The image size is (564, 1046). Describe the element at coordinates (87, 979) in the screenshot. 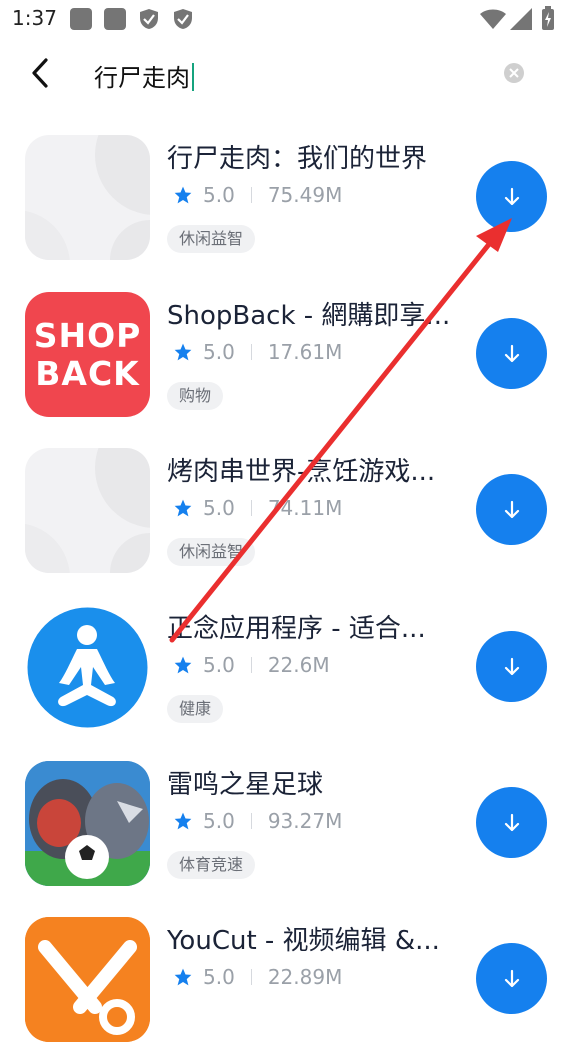

I see `youcut-scissors-icon` at that location.